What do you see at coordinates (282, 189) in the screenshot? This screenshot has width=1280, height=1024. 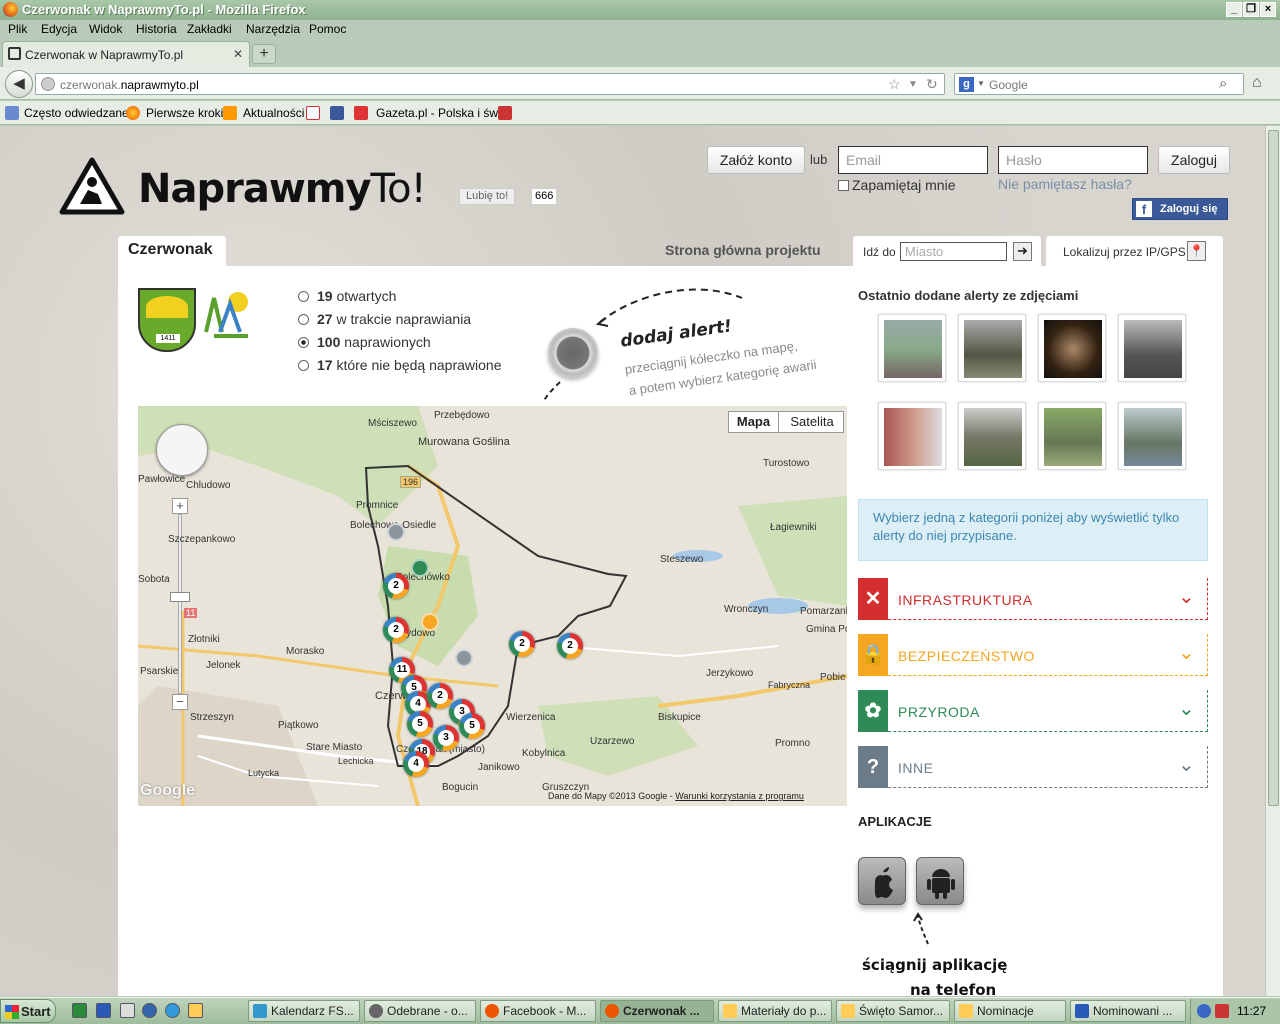 I see `site-logo: NaprawmyTo!` at bounding box center [282, 189].